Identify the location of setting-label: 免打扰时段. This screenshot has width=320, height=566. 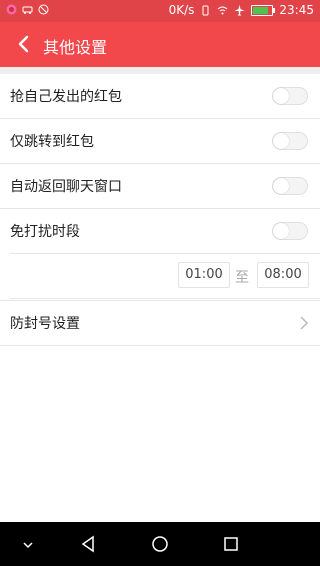
(45, 232).